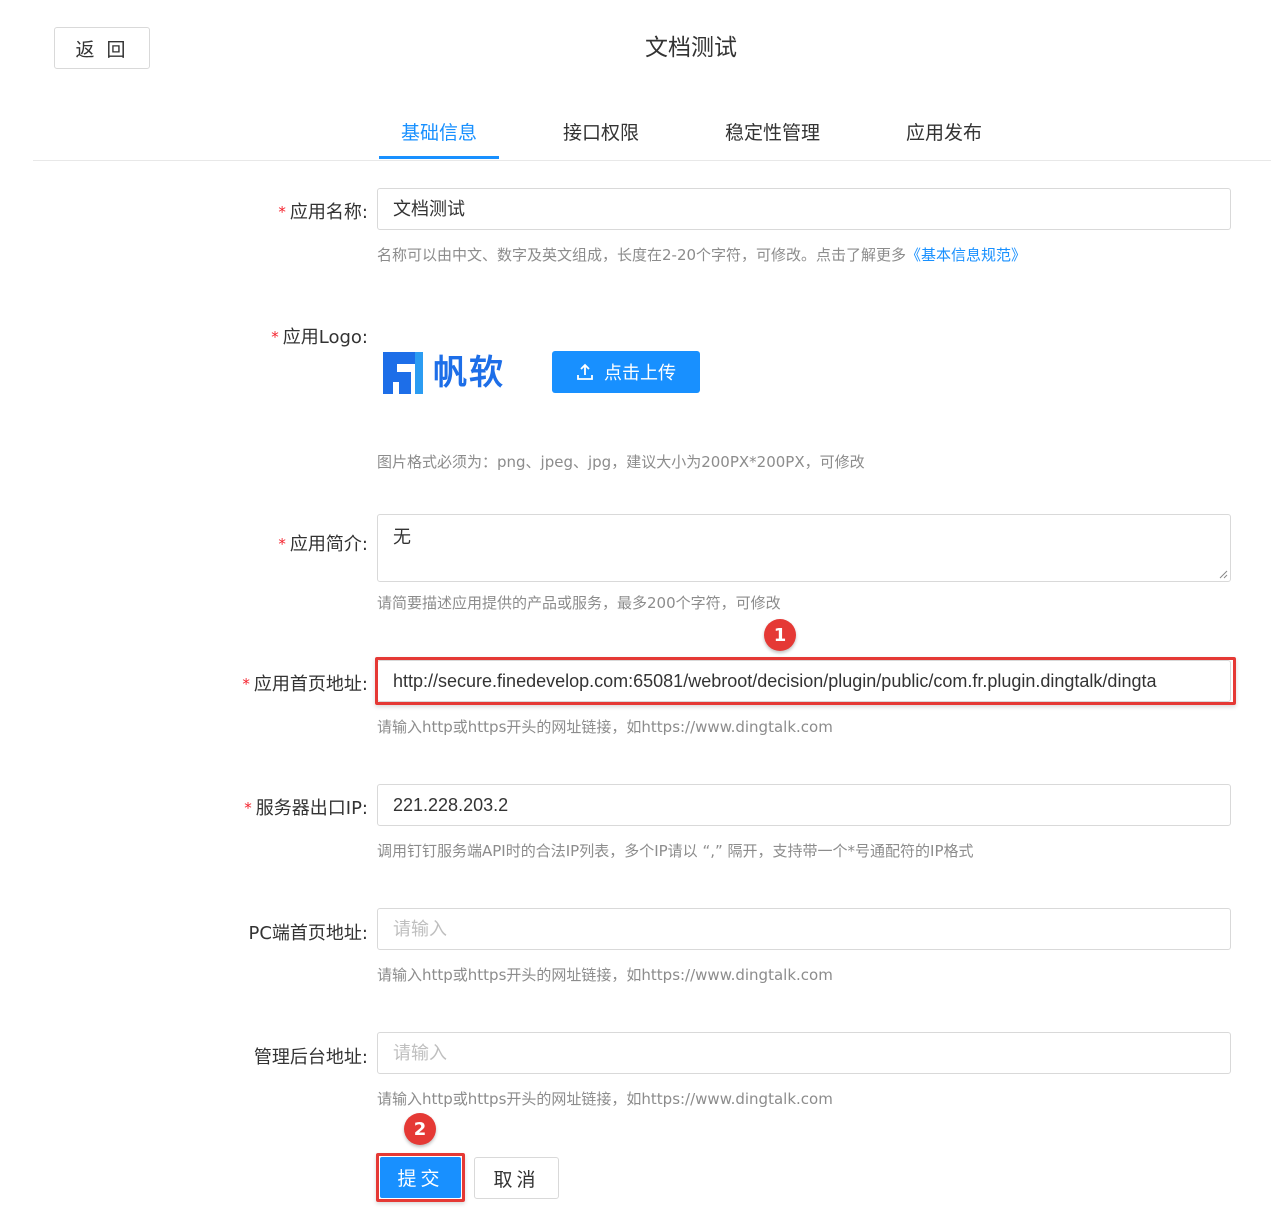  I want to click on tab-bar: 基础信息 接口权限 稳定性管理 应用发布, so click(635, 136).